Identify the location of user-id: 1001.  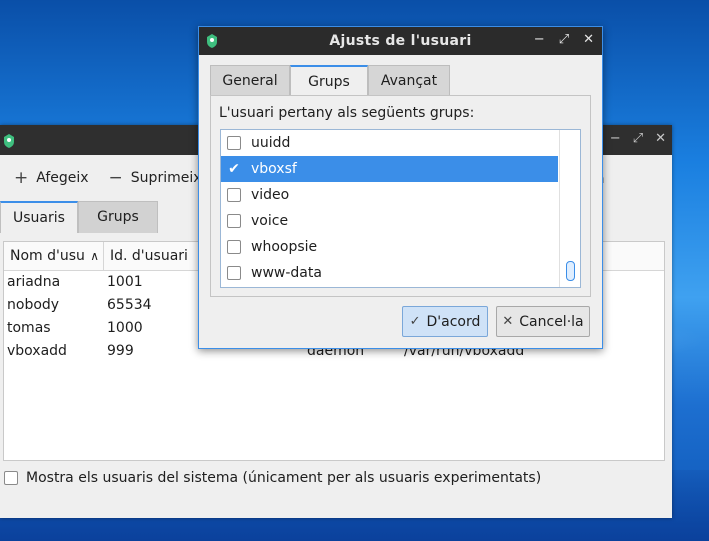
(125, 282).